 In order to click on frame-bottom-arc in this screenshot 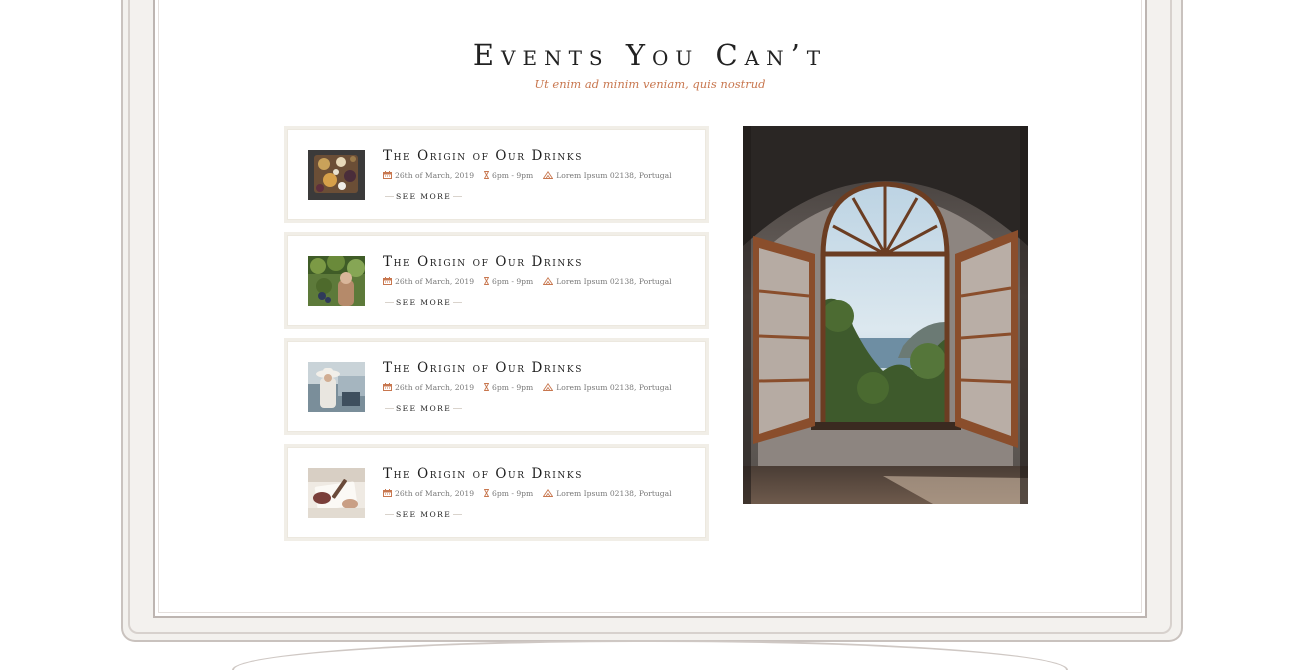, I will do `click(650, 655)`.